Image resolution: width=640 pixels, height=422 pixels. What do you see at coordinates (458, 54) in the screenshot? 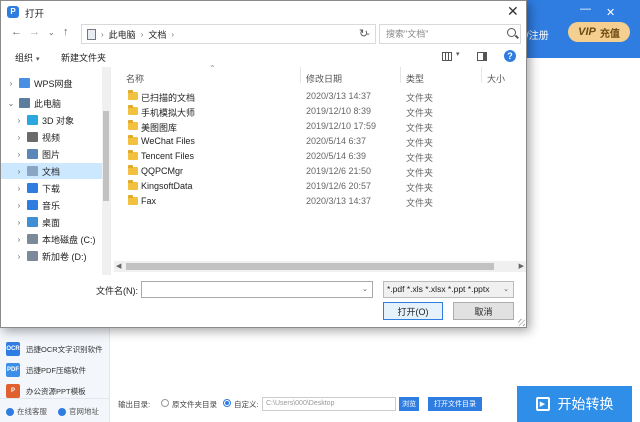
I see `view-dropdown-icon: ▾` at bounding box center [458, 54].